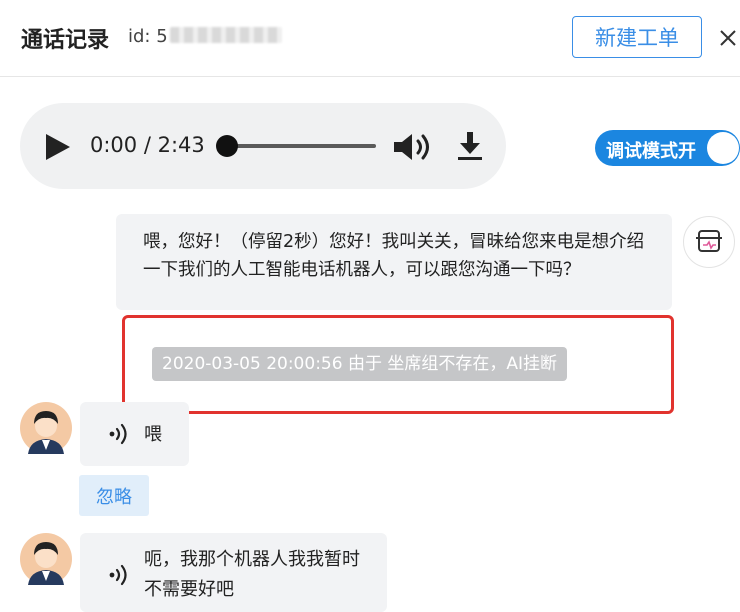  Describe the element at coordinates (147, 145) in the screenshot. I see `time-display: 0:00 / 2:43` at that location.